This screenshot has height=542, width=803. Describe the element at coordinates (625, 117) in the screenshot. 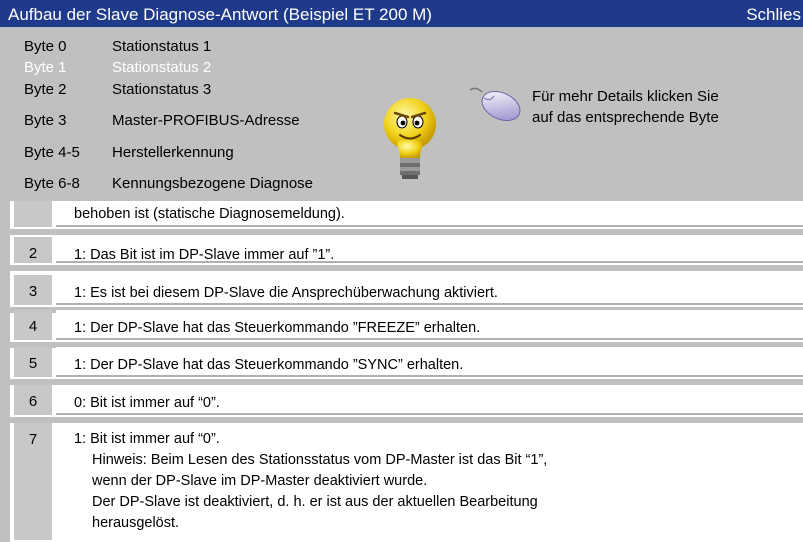

I see `hint-line-2: auf das entsprechende Byte` at that location.